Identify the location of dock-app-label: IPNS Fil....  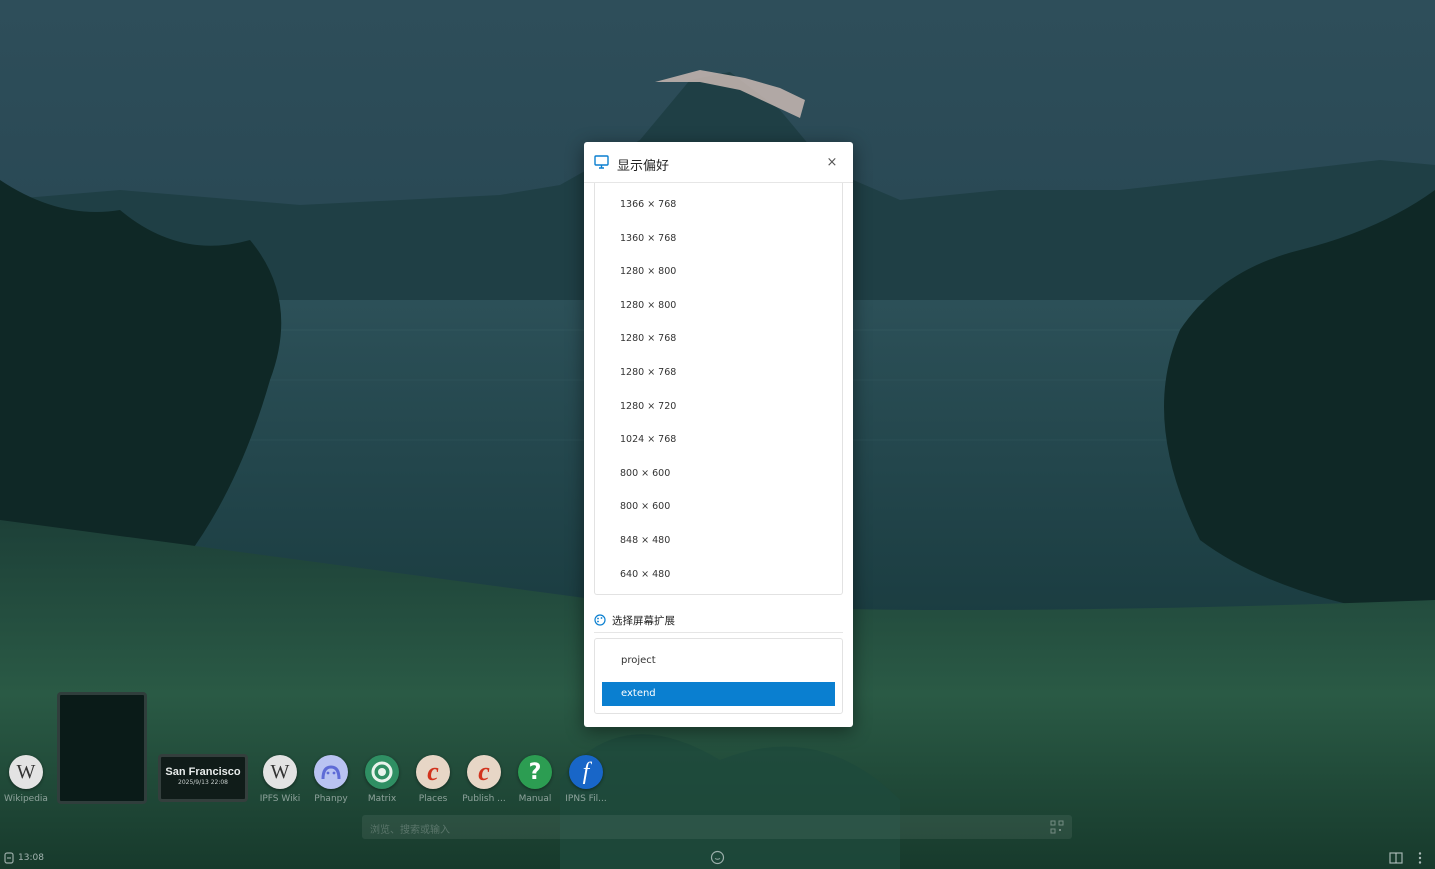
(586, 799).